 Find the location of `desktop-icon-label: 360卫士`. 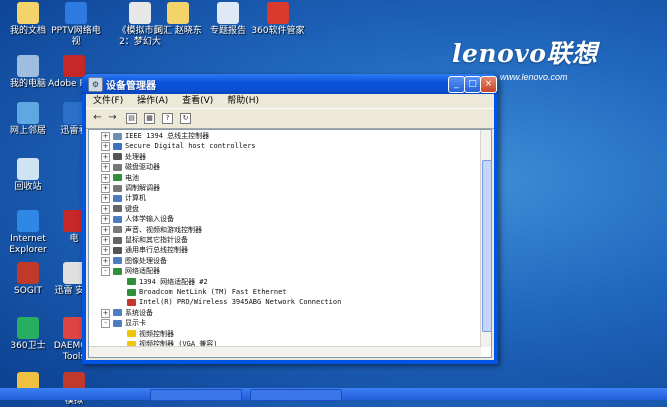

desktop-icon-label: 360卫士 is located at coordinates (28, 346).